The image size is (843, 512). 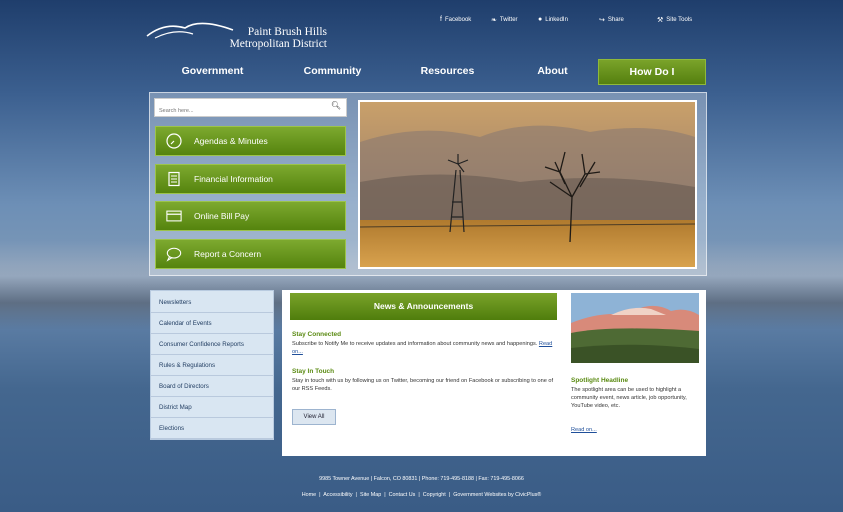 I want to click on footer-link-site-map: Site Map, so click(x=370, y=495).